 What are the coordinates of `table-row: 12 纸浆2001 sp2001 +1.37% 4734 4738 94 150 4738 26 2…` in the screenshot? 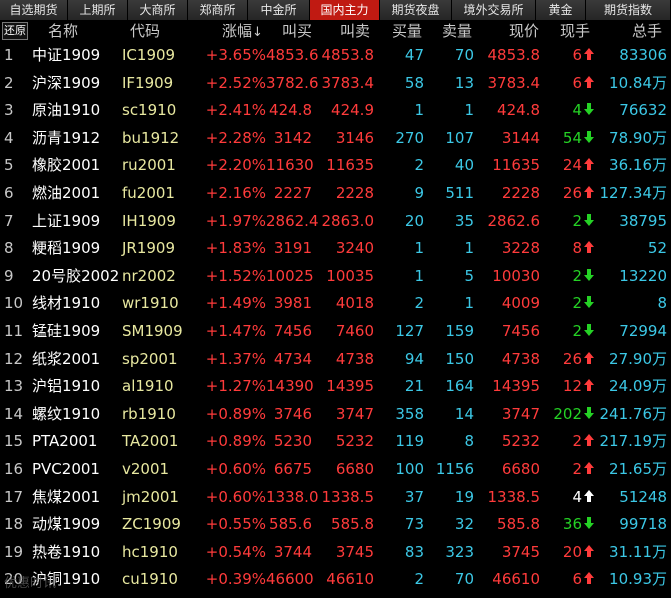 It's located at (335, 360).